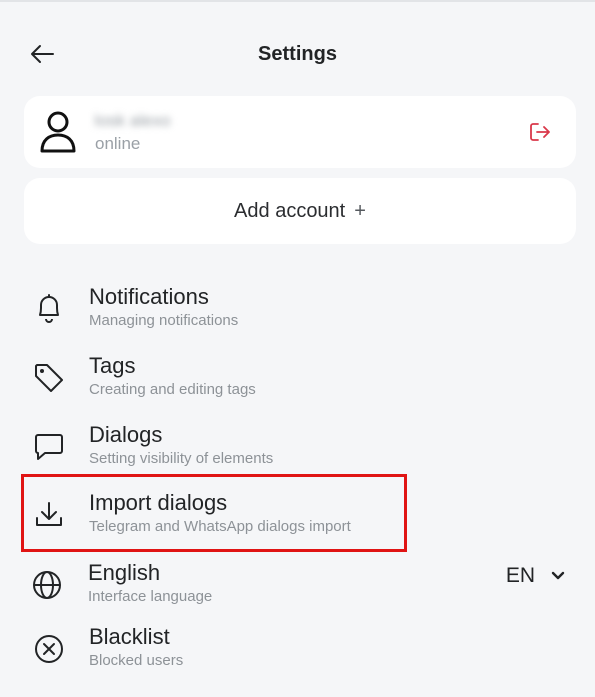  What do you see at coordinates (47, 585) in the screenshot?
I see `globe-icon` at bounding box center [47, 585].